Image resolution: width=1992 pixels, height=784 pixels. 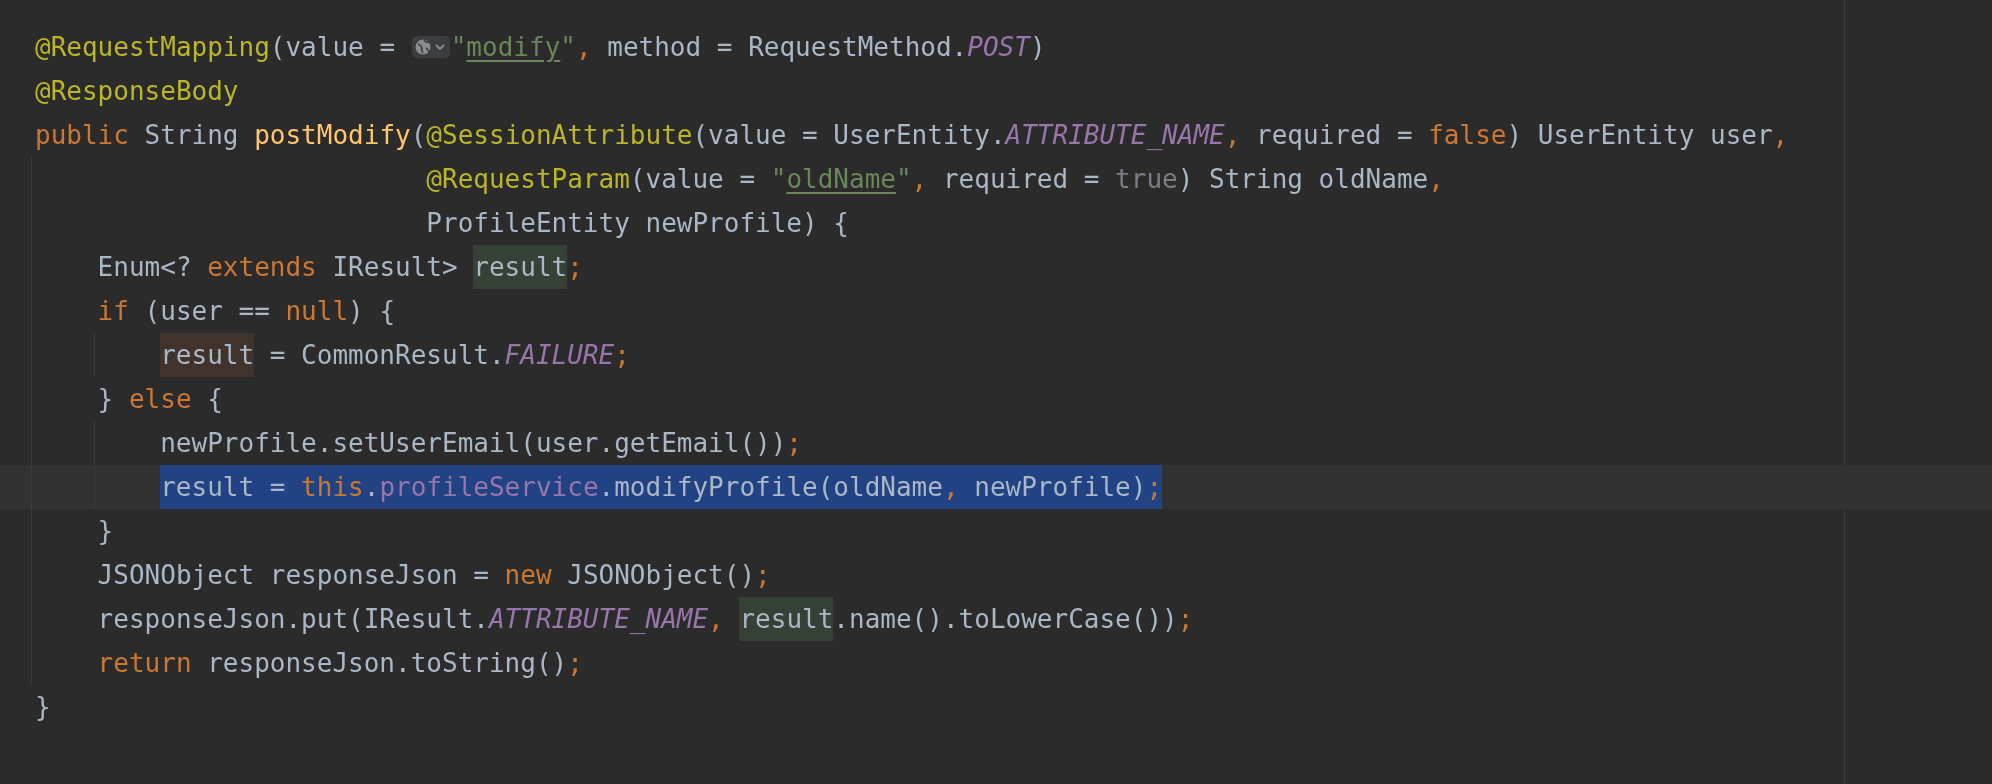 I want to click on code-line: Enum<? extends IResult> result;, so click(x=340, y=267).